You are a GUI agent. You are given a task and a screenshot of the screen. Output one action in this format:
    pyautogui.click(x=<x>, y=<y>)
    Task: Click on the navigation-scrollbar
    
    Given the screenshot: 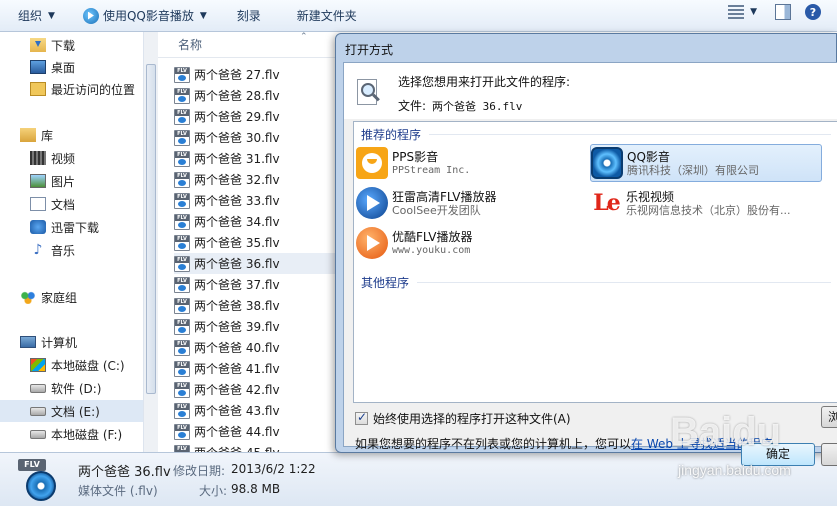 What is the action you would take?
    pyautogui.click(x=150, y=242)
    